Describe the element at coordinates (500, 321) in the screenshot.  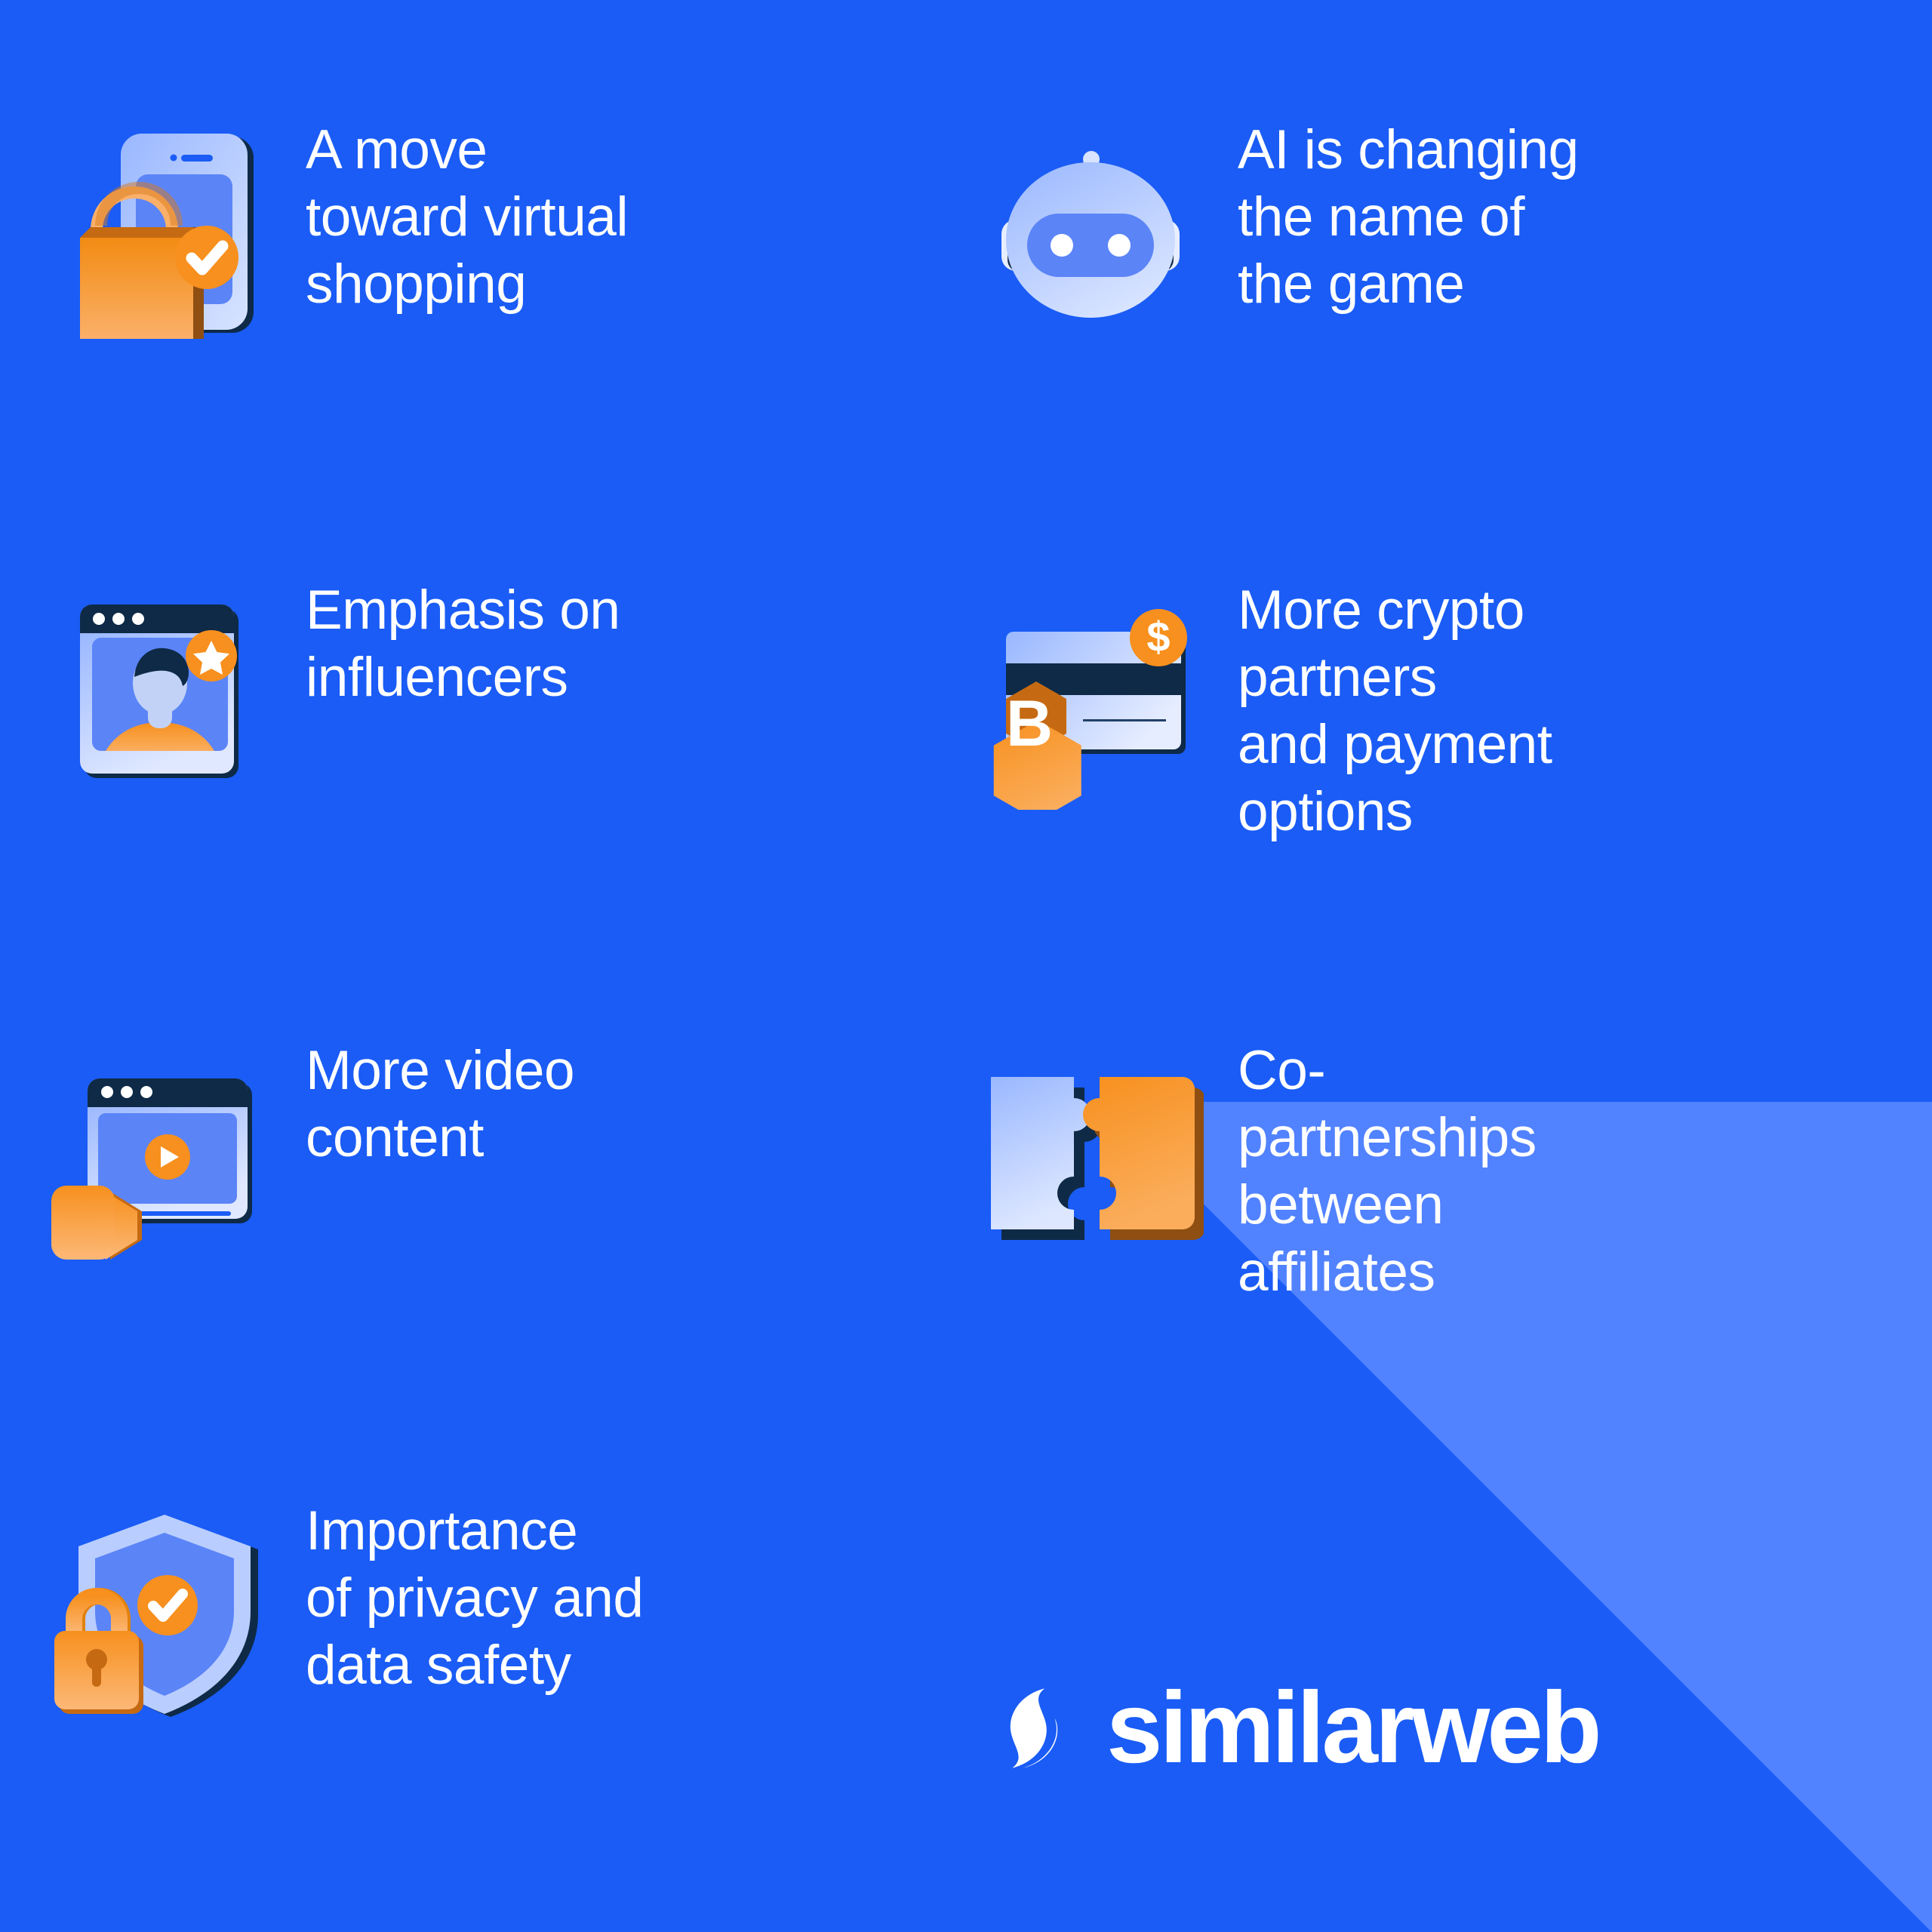
I see `trend-item-virtual-shopping: A move toward virtual shopping` at that location.